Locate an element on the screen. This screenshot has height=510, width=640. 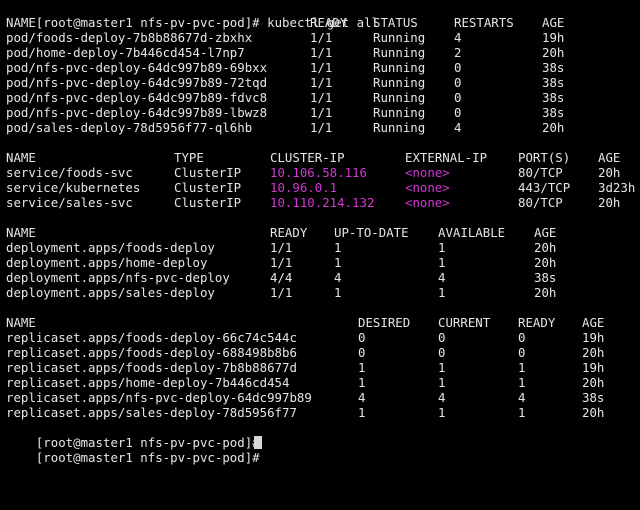
col-header-age: AGE is located at coordinates (609, 157).